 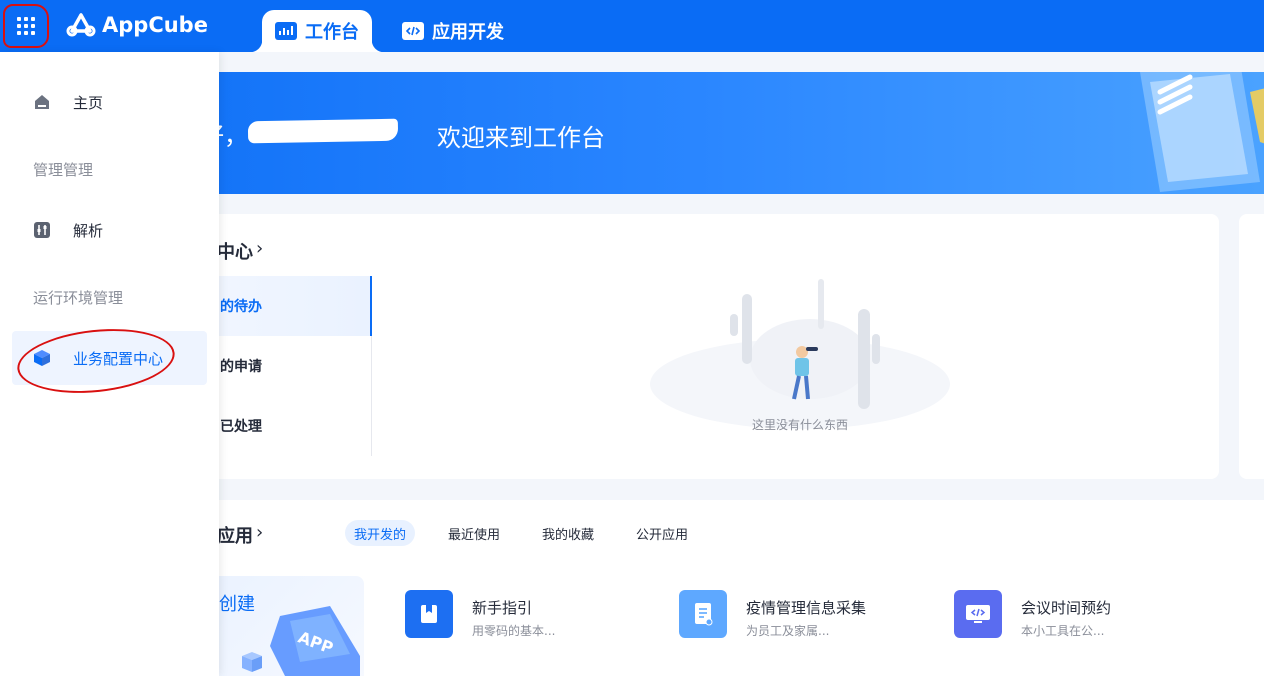 What do you see at coordinates (286, 31) in the screenshot?
I see `dashboard-icon` at bounding box center [286, 31].